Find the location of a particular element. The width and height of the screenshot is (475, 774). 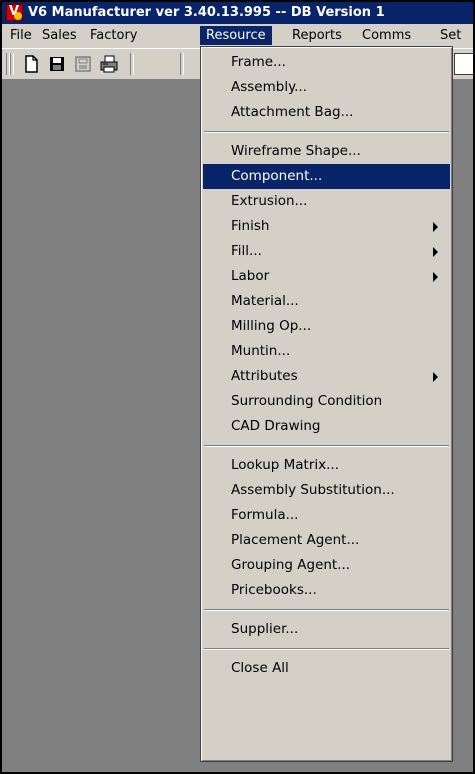

print-icon is located at coordinates (109, 64).